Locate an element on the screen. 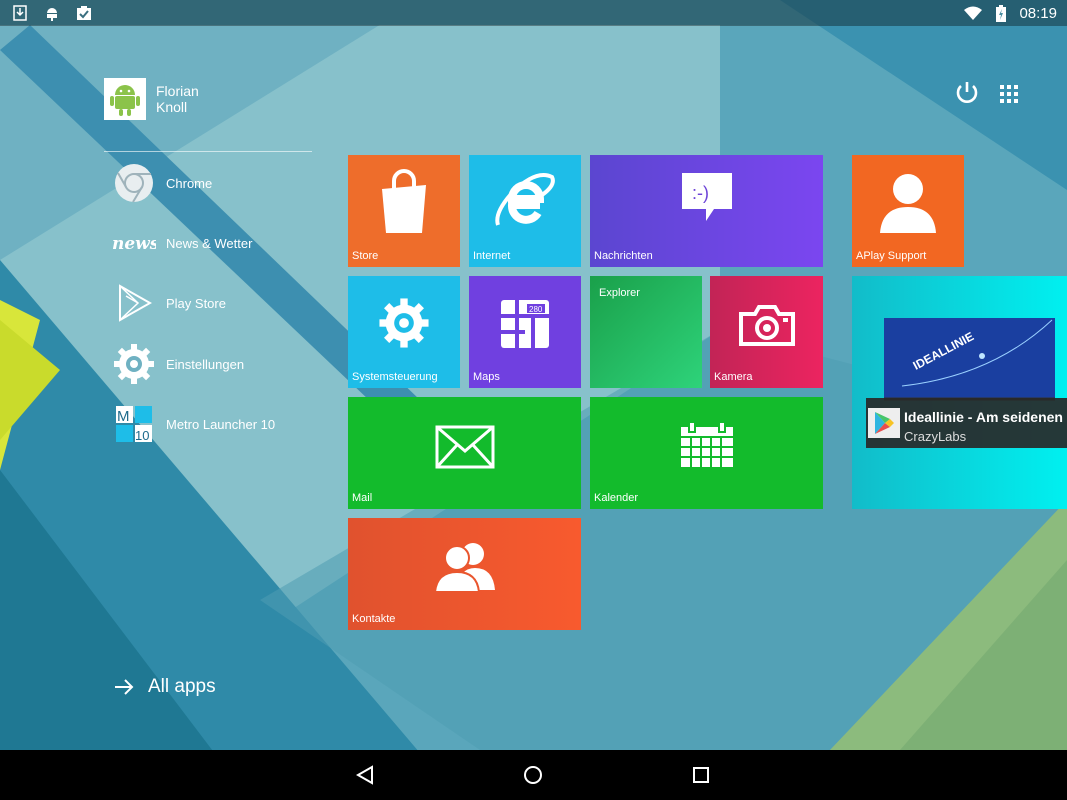 This screenshot has height=800, width=1067. tile-kalender: Kalender is located at coordinates (706, 453).